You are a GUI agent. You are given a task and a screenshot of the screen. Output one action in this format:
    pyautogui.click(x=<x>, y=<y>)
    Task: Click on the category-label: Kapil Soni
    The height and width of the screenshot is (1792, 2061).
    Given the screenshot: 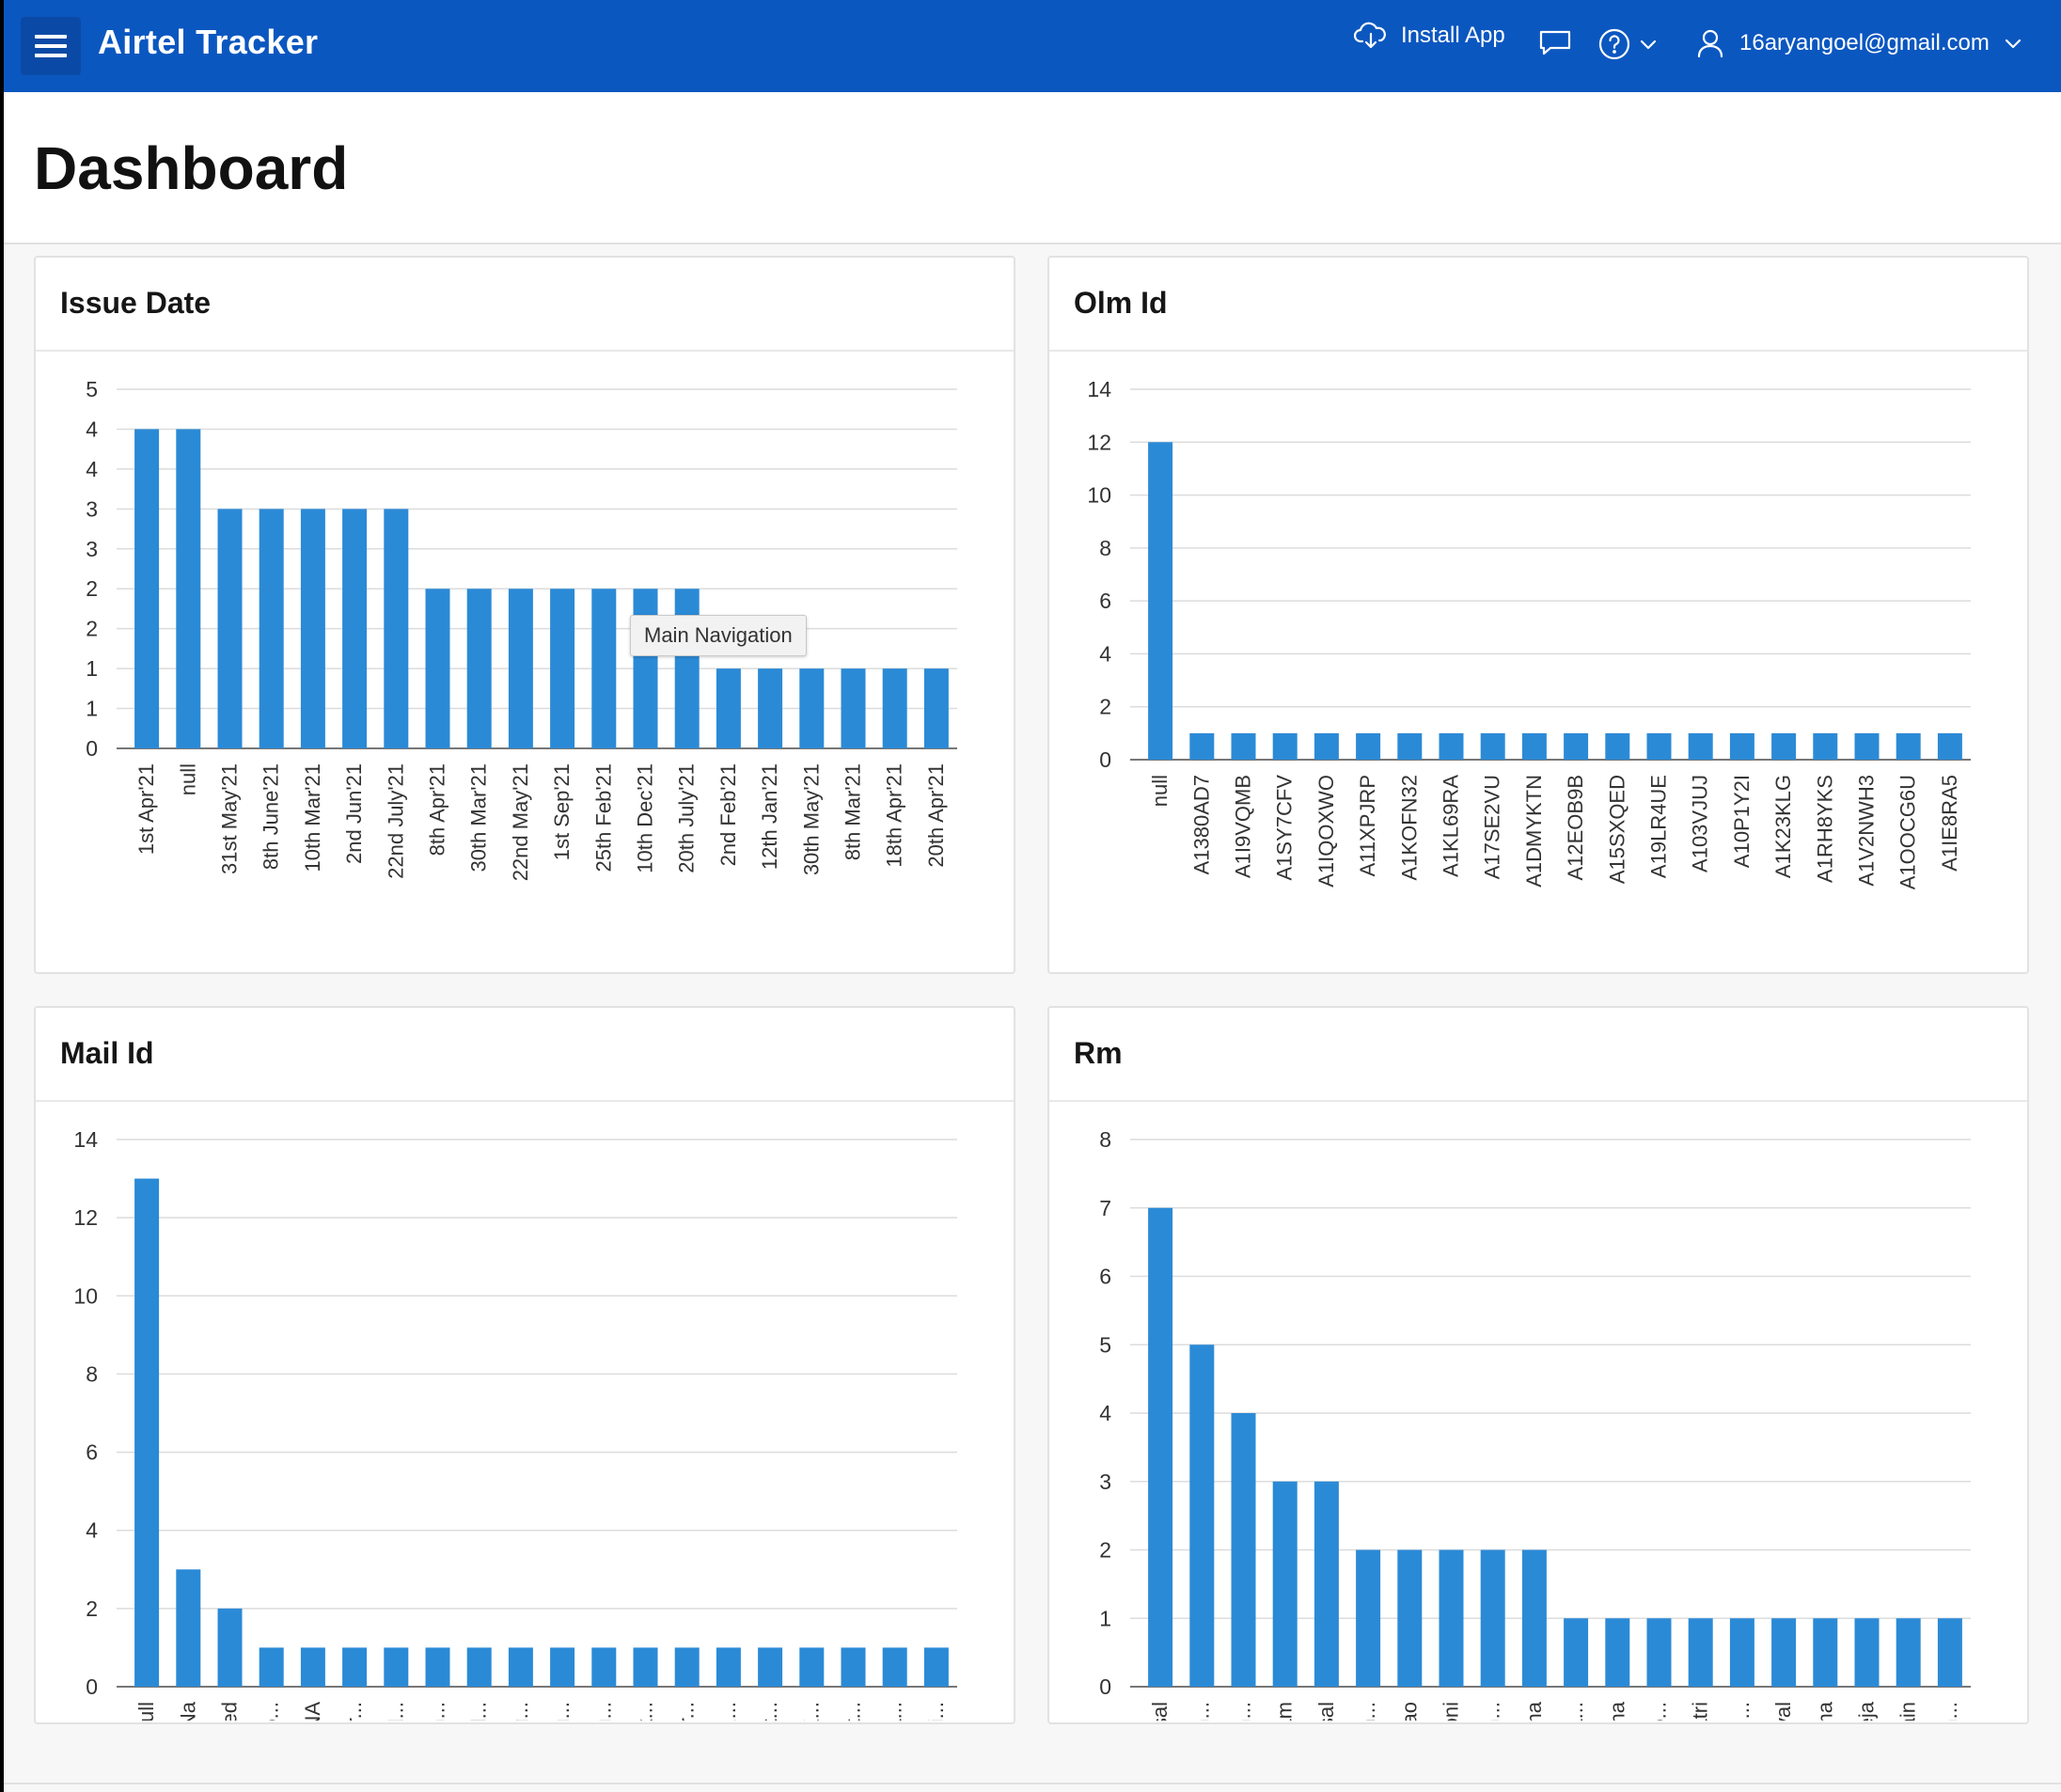 What is the action you would take?
    pyautogui.click(x=1451, y=1711)
    